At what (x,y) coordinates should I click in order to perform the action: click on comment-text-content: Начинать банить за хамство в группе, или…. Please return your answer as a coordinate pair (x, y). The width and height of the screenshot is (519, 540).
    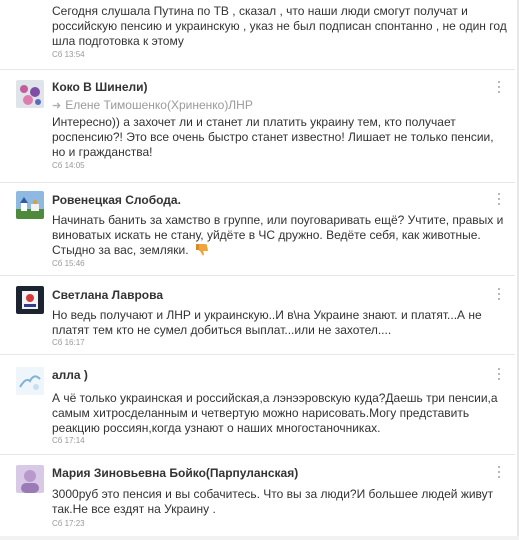
    Looking at the image, I should click on (278, 235).